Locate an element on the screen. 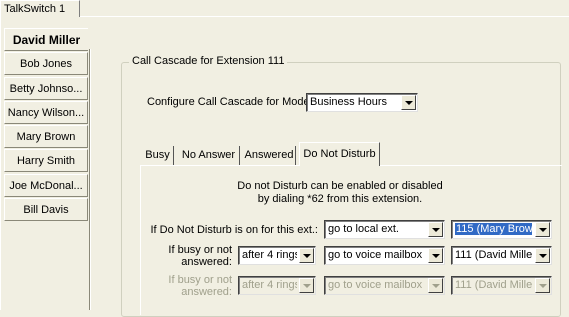 This screenshot has width=569, height=317. dnd-target-select: 115 (Mary Brown is located at coordinates (501, 229).